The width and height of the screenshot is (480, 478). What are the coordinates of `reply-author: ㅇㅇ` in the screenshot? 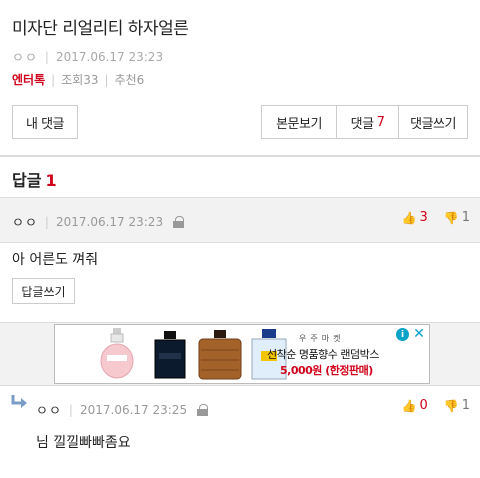 It's located at (25, 221).